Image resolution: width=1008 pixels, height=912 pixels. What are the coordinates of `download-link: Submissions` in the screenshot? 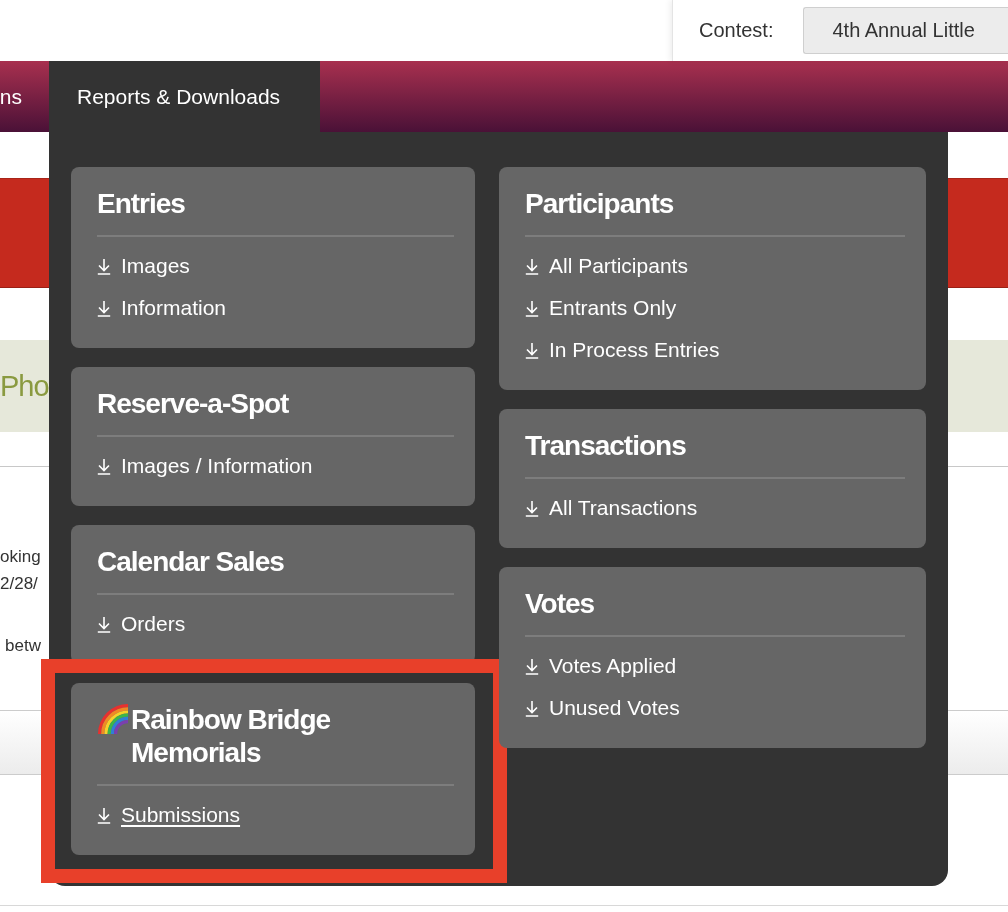 It's located at (169, 815).